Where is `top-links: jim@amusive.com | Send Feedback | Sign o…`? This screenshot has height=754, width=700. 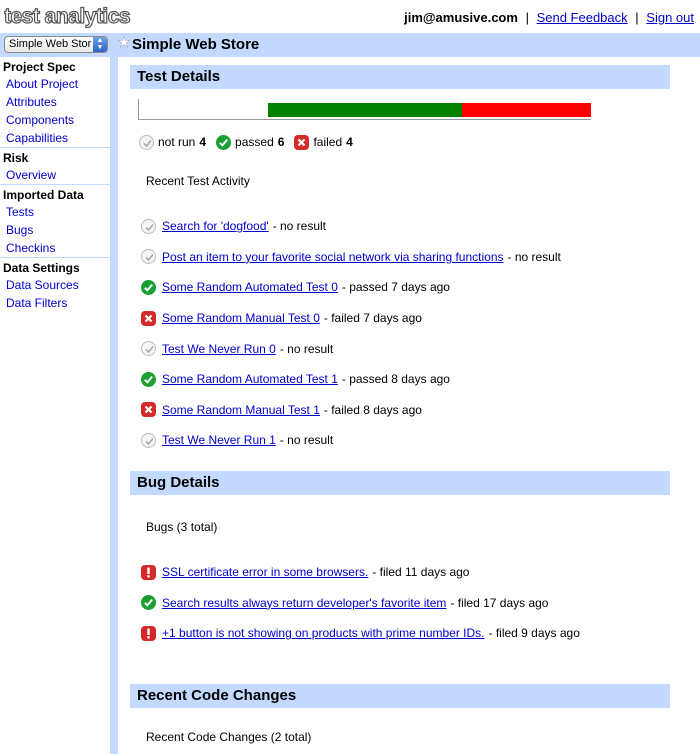 top-links: jim@amusive.com | Send Feedback | Sign o… is located at coordinates (549, 17).